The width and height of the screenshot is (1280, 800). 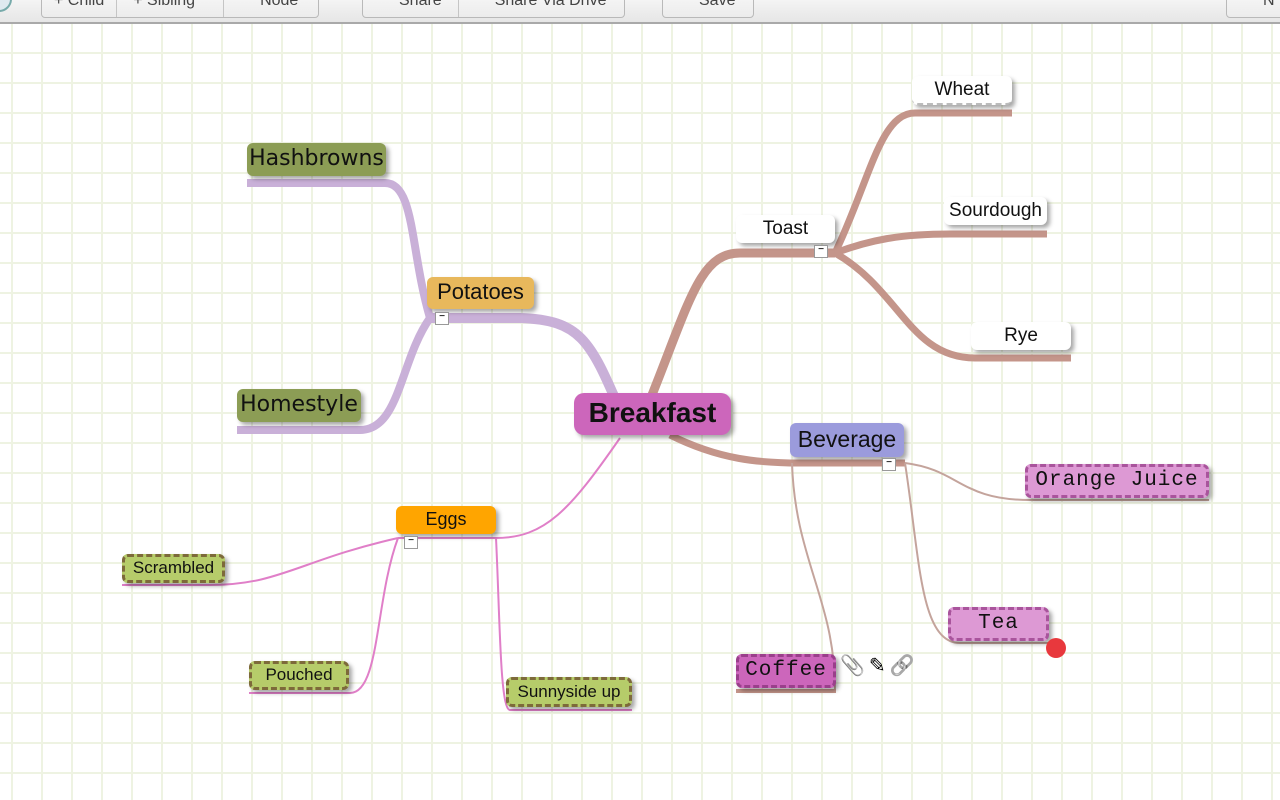 What do you see at coordinates (847, 440) in the screenshot?
I see `node-beverage: Beverage` at bounding box center [847, 440].